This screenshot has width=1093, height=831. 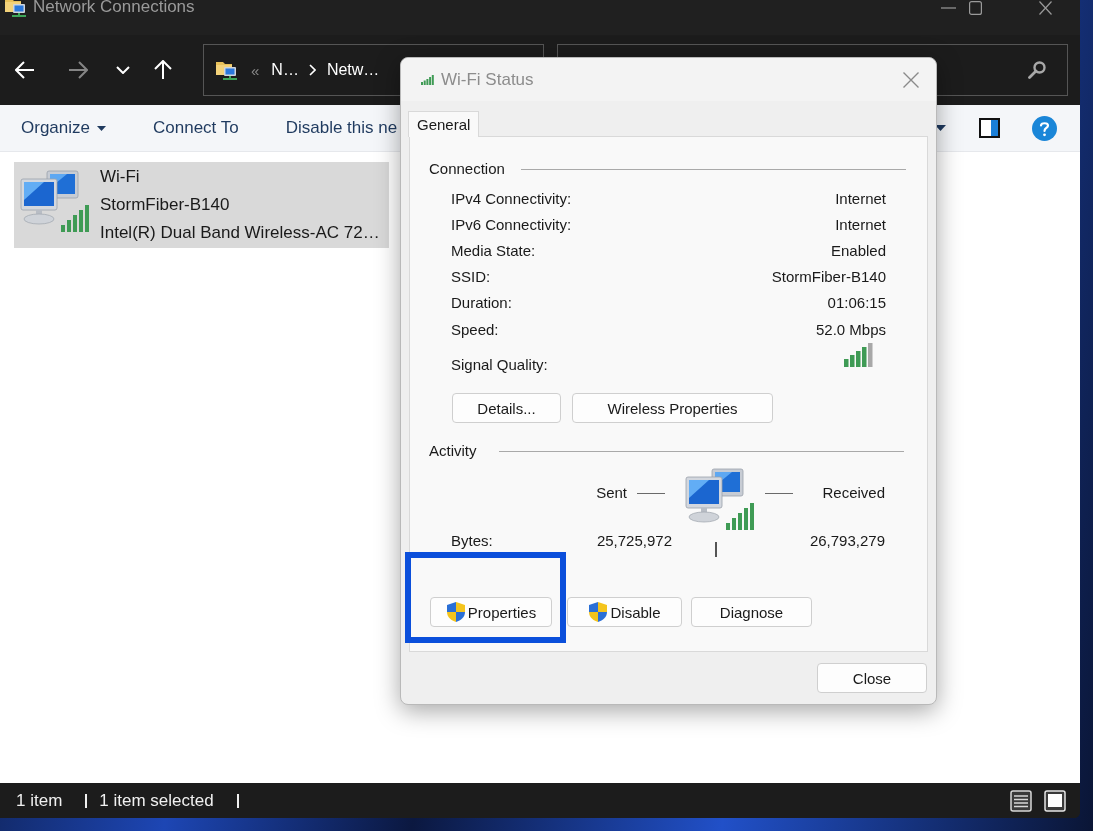 What do you see at coordinates (16, 9) in the screenshot?
I see `network-folder-icon` at bounding box center [16, 9].